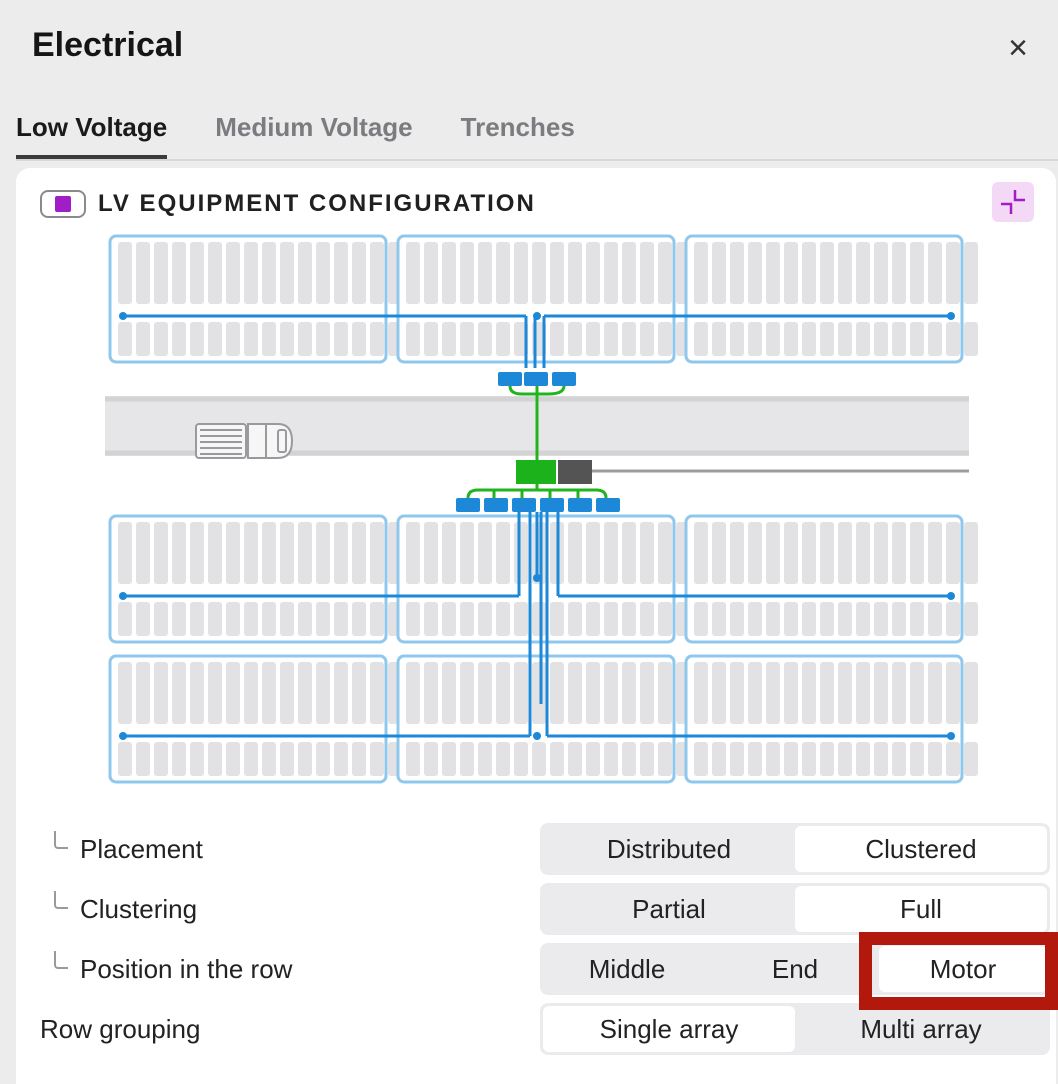  What do you see at coordinates (963, 969) in the screenshot?
I see `position-motor: Motor` at bounding box center [963, 969].